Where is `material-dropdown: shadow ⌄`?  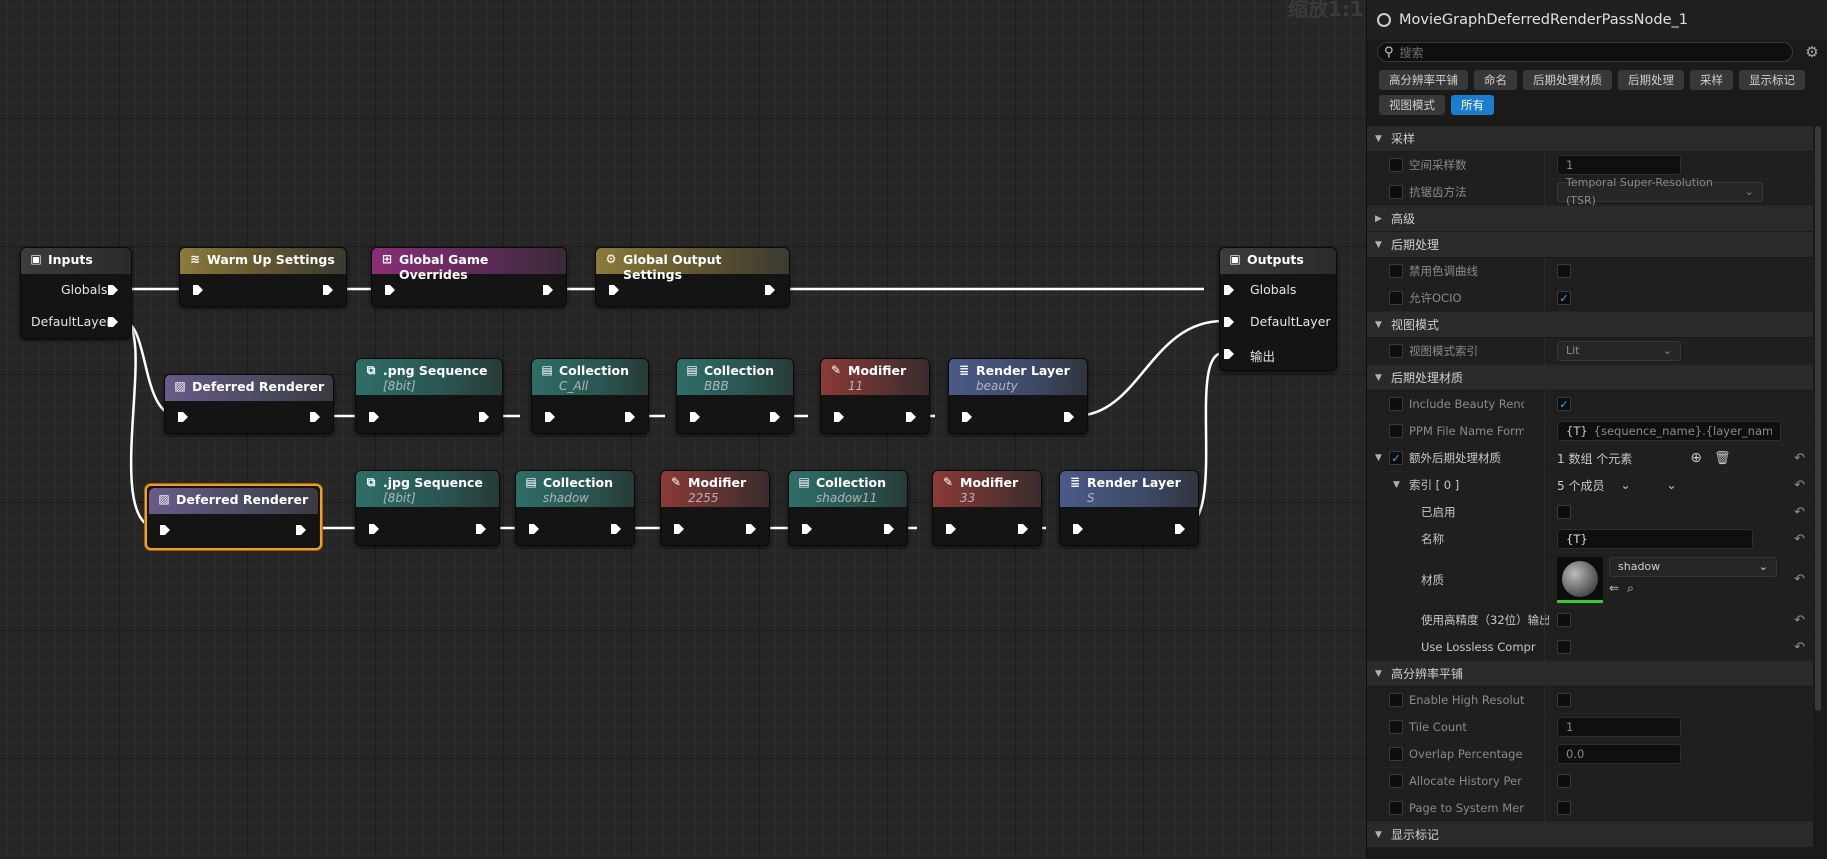
material-dropdown: shadow ⌄ is located at coordinates (1693, 567).